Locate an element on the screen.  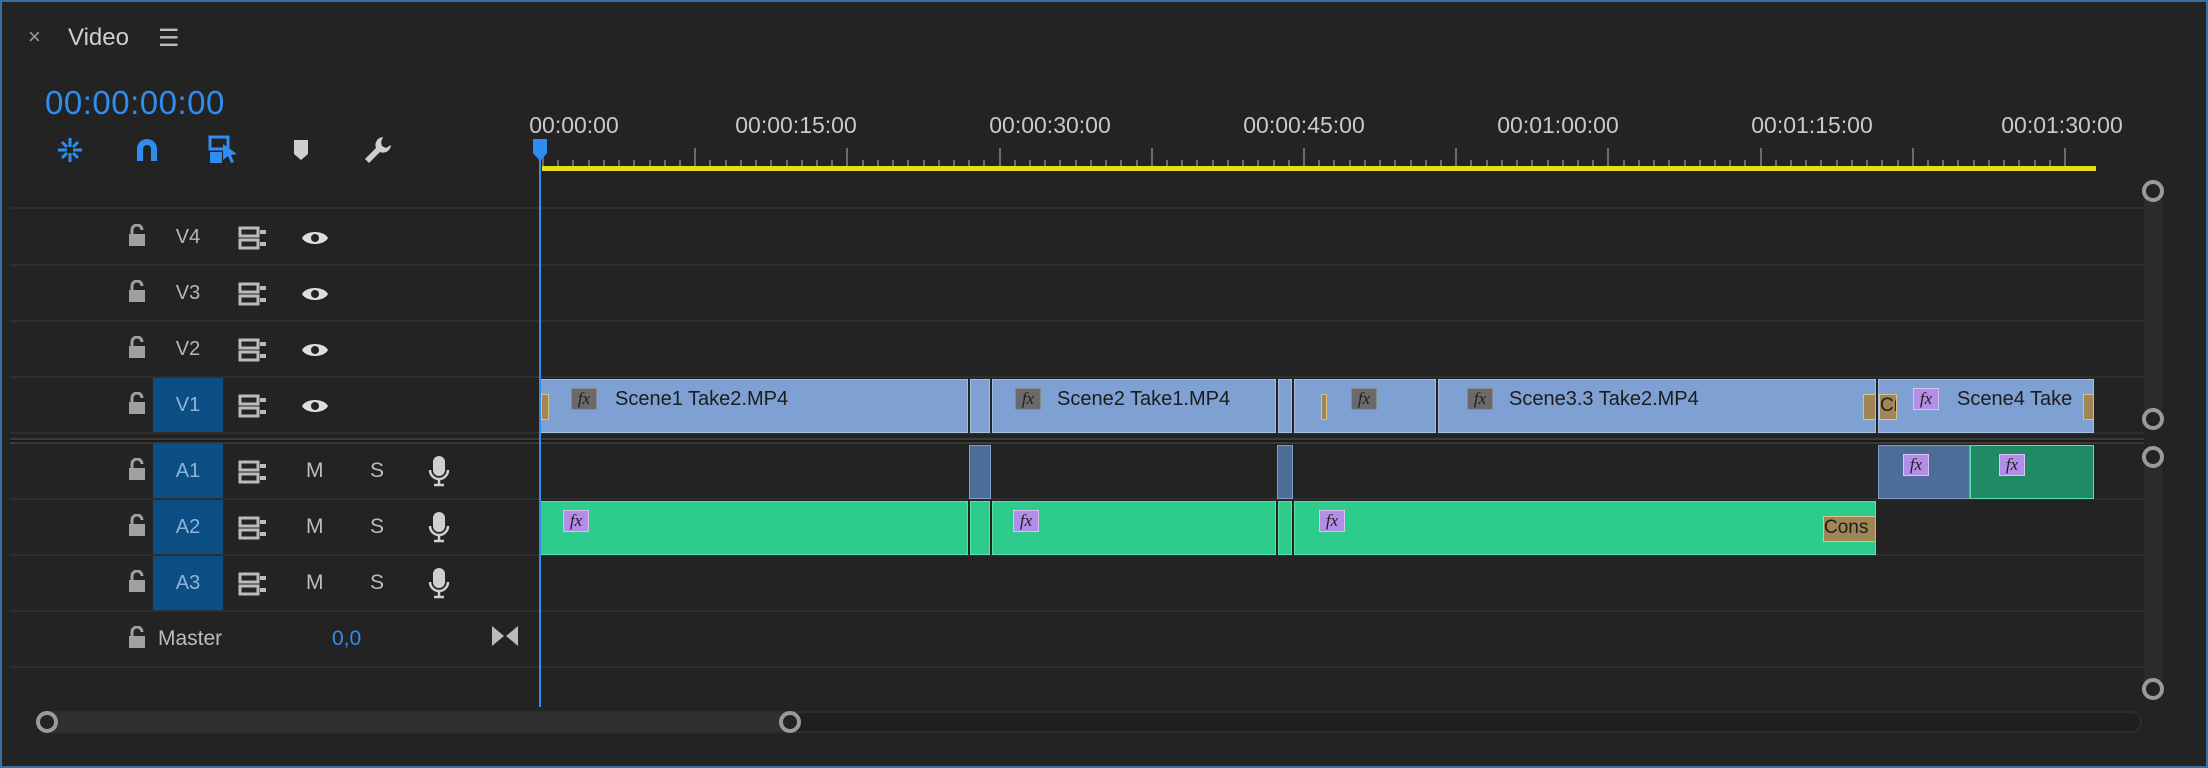
video-clip: fx is located at coordinates (1365, 406).